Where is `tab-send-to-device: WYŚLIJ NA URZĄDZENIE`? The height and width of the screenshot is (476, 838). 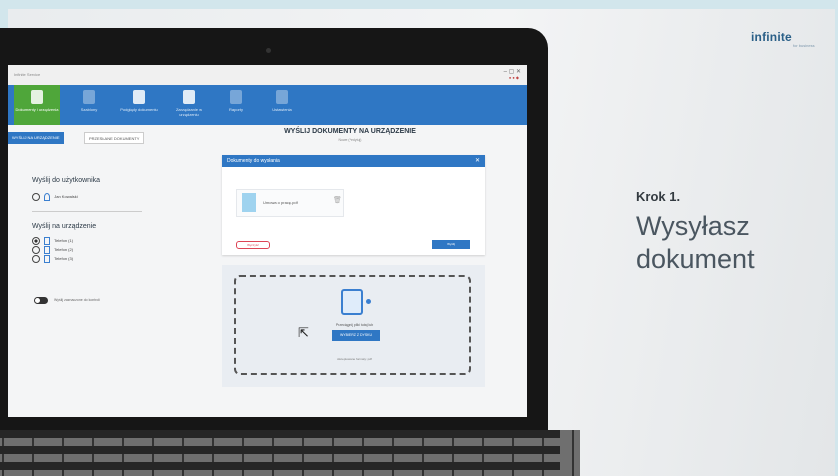 tab-send-to-device: WYŚLIJ NA URZĄDZENIE is located at coordinates (36, 138).